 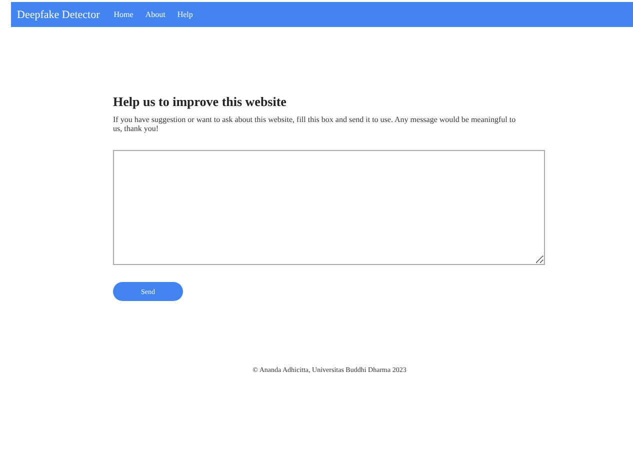 What do you see at coordinates (58, 14) in the screenshot?
I see `brand-link: Deepfake Detector` at bounding box center [58, 14].